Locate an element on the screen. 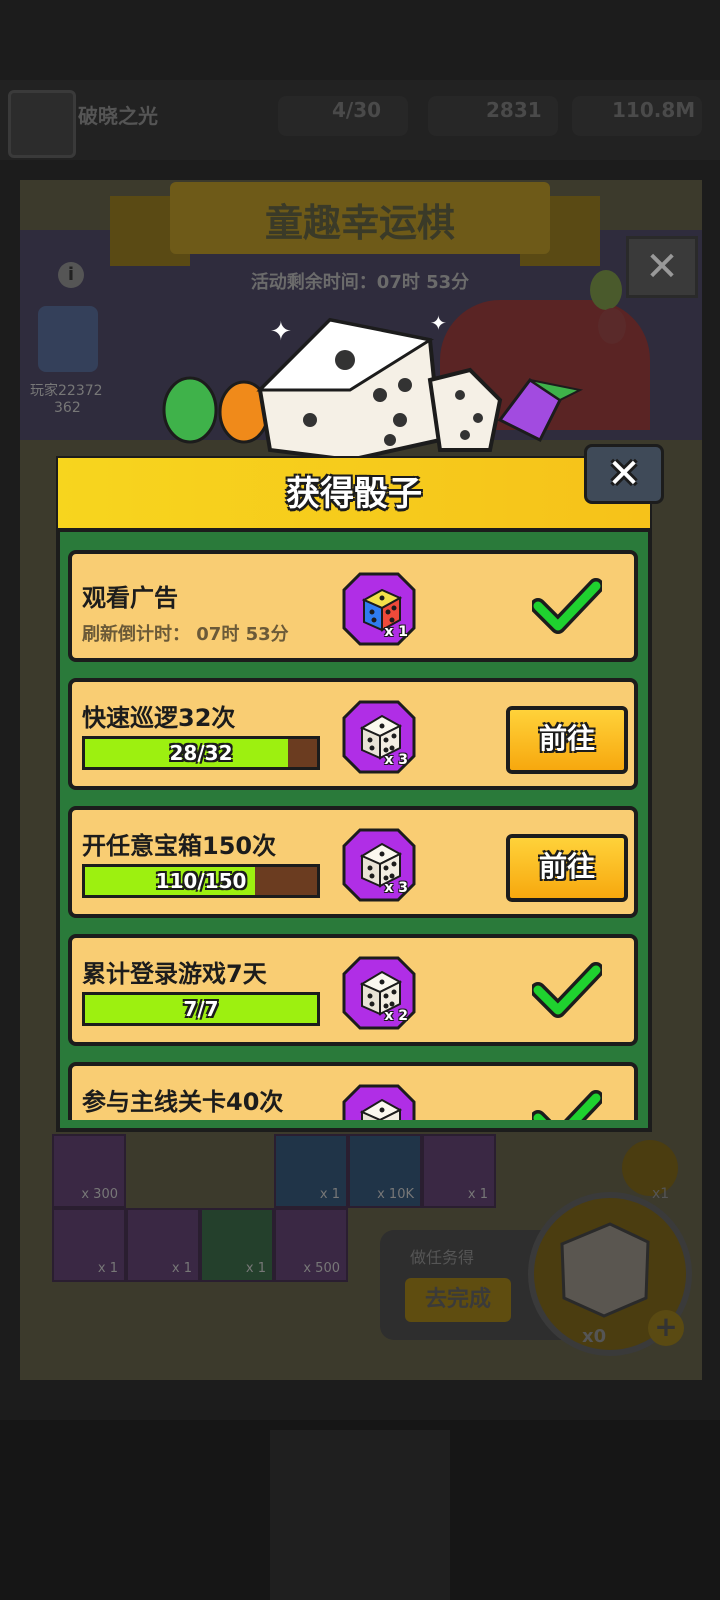  progress-text: 28/32 is located at coordinates (201, 753).